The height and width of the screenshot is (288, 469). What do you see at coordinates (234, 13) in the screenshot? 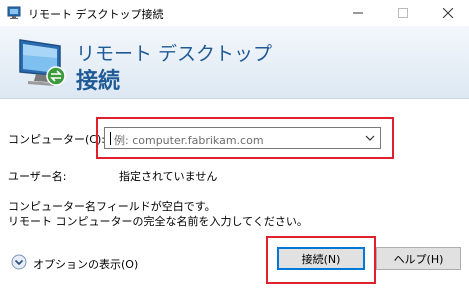
I see `title-bar: リモート デスクトップ接続` at bounding box center [234, 13].